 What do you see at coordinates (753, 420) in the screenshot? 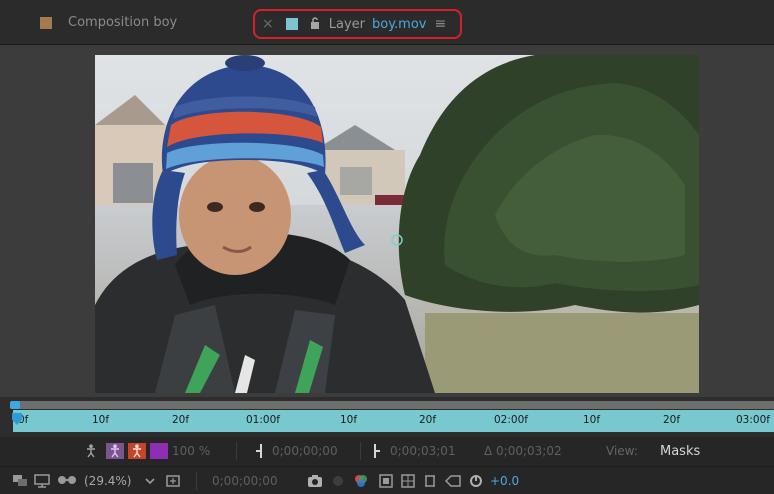
I see `tick-label: 03:00f` at bounding box center [753, 420].